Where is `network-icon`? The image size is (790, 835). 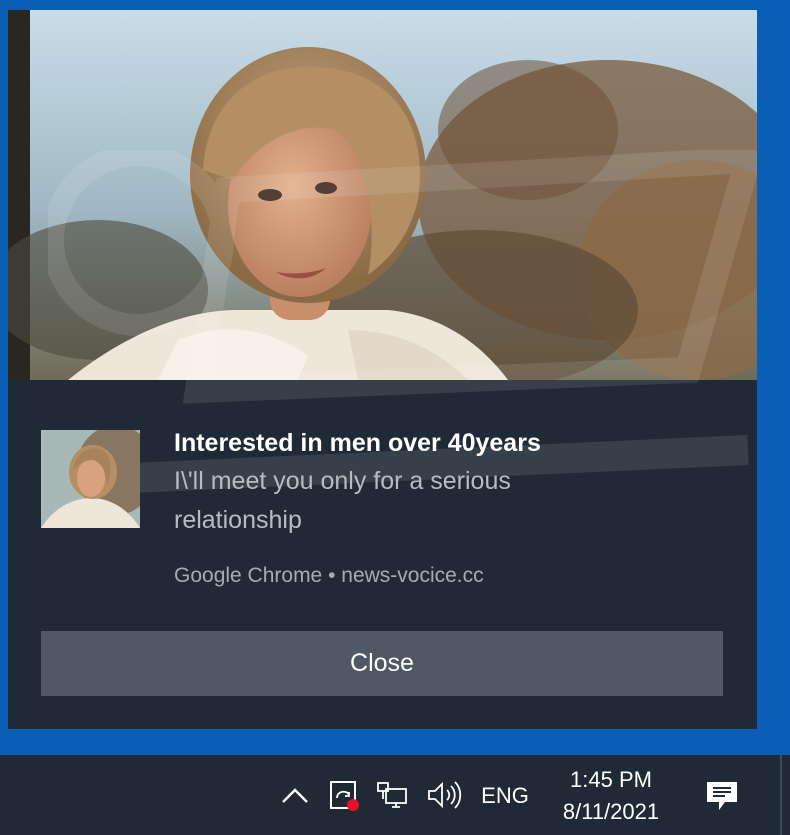 network-icon is located at coordinates (393, 795).